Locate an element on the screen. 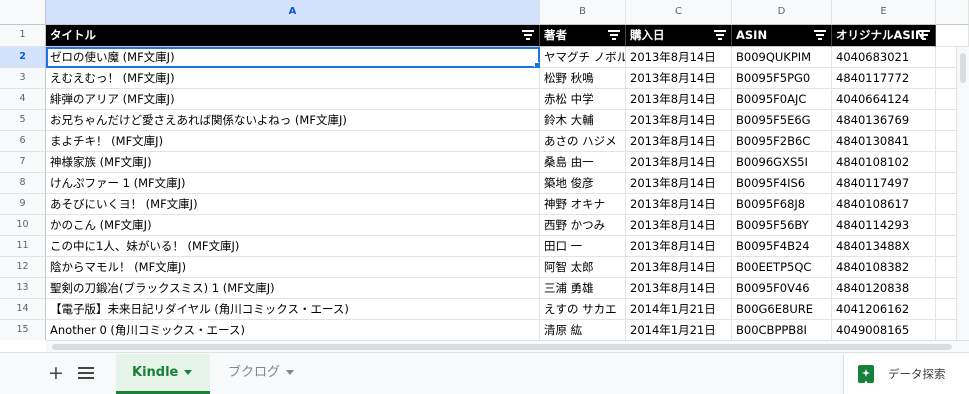 This screenshot has width=969, height=394. horizontal-scroll-thumb is located at coordinates (502, 347).